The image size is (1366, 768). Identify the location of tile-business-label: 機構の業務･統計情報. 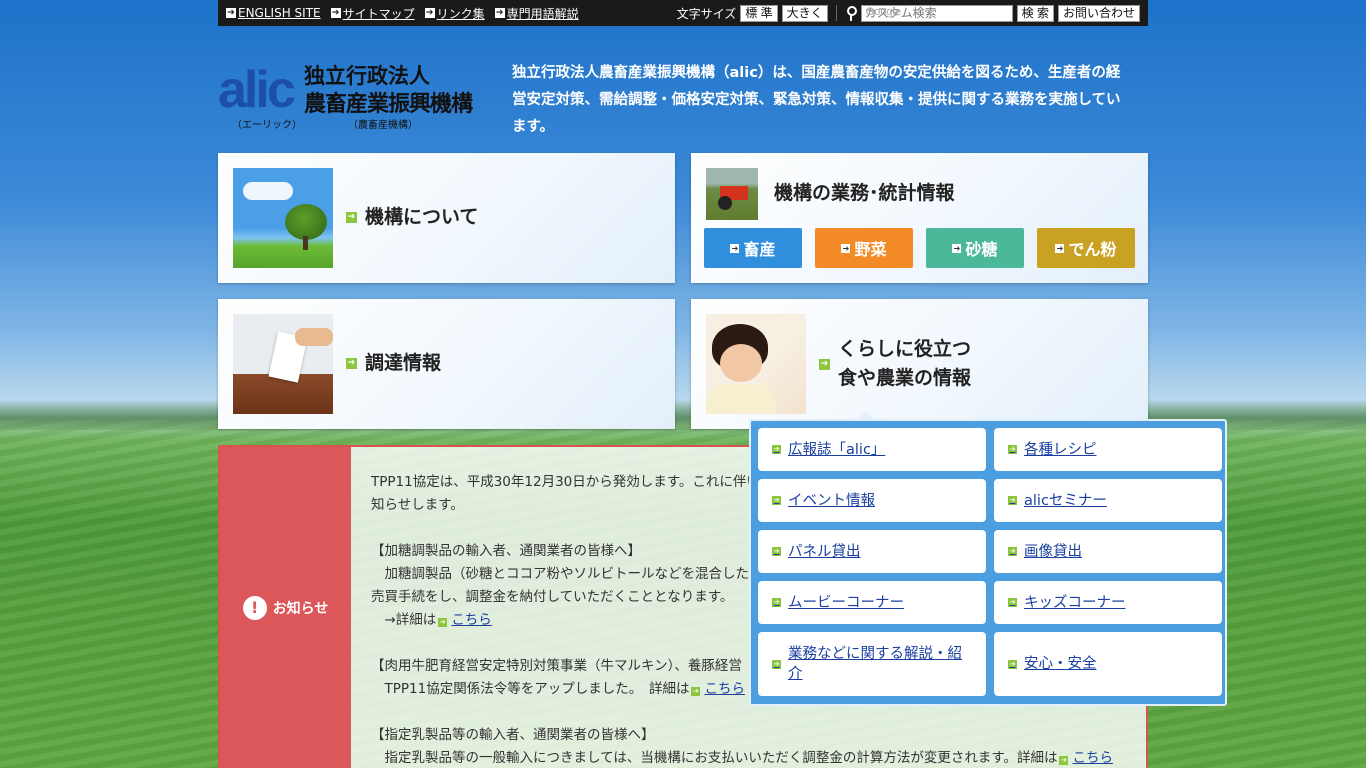
(864, 193).